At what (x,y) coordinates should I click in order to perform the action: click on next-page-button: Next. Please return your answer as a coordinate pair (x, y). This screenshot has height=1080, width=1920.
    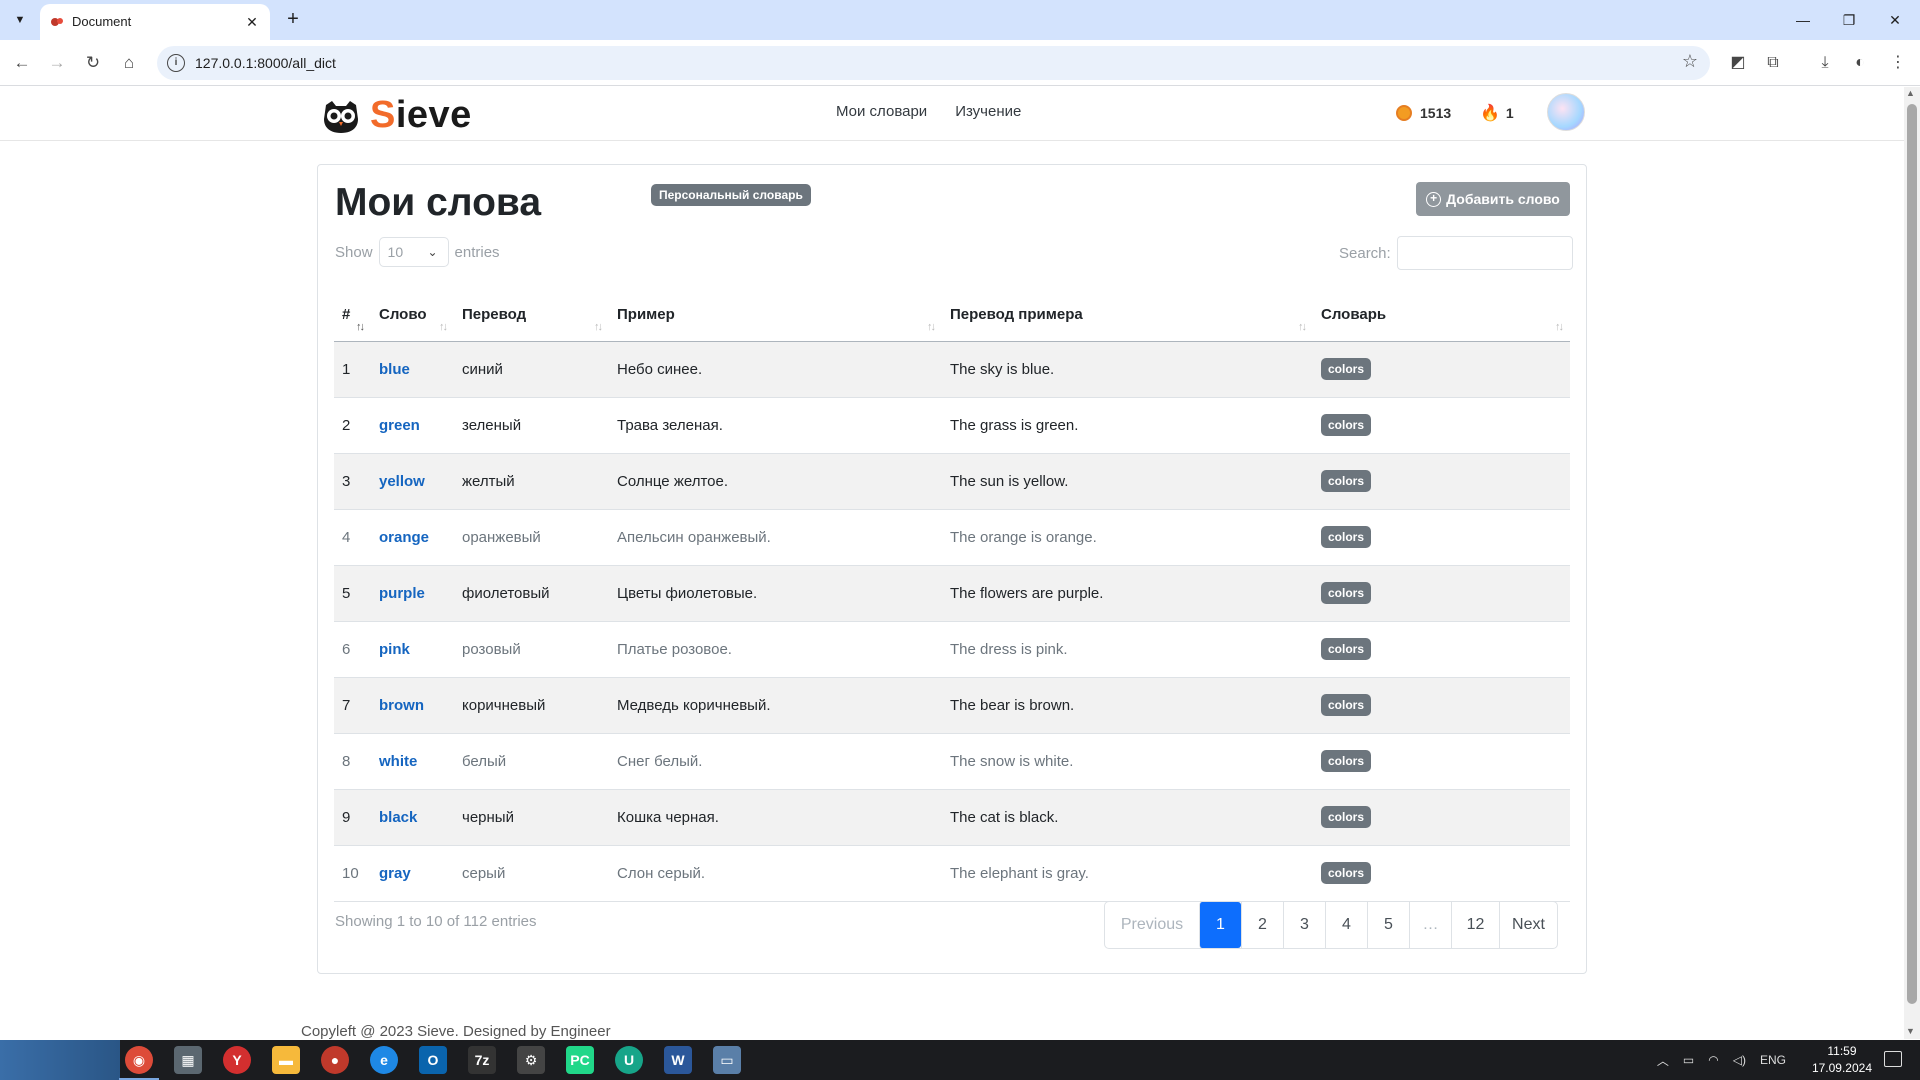
    Looking at the image, I should click on (1528, 925).